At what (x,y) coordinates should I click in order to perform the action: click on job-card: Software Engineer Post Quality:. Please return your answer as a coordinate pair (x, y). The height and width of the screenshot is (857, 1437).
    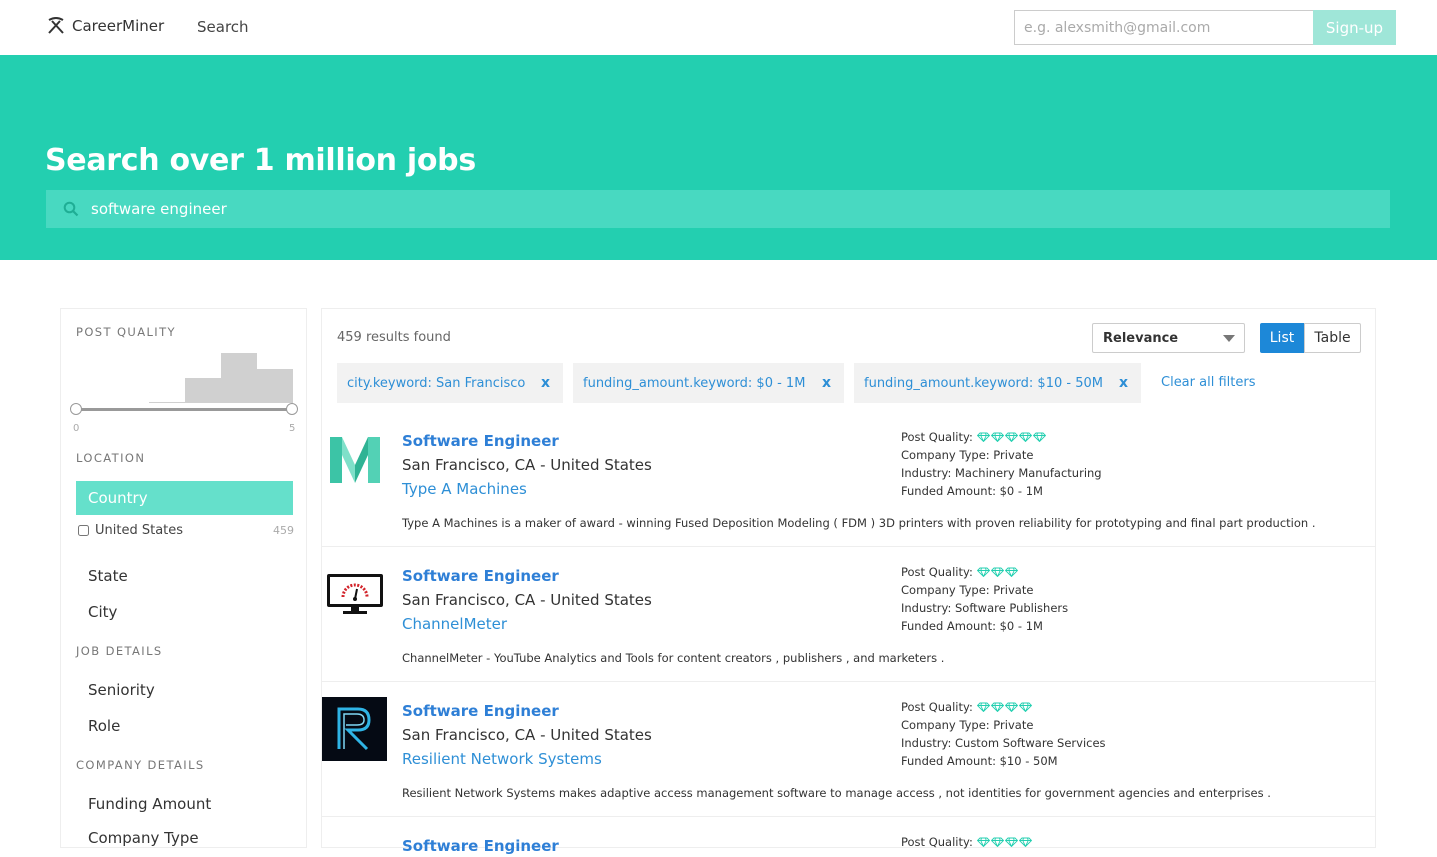
    Looking at the image, I should click on (848, 846).